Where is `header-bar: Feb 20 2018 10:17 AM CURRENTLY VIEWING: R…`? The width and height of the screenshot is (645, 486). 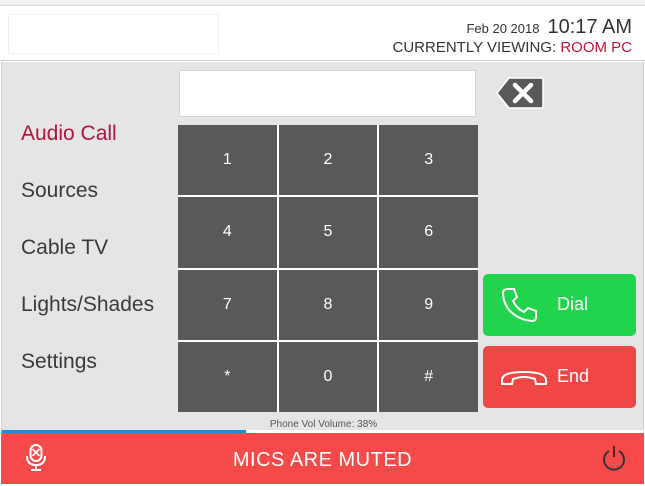 header-bar: Feb 20 2018 10:17 AM CURRENTLY VIEWING: R… is located at coordinates (322, 33).